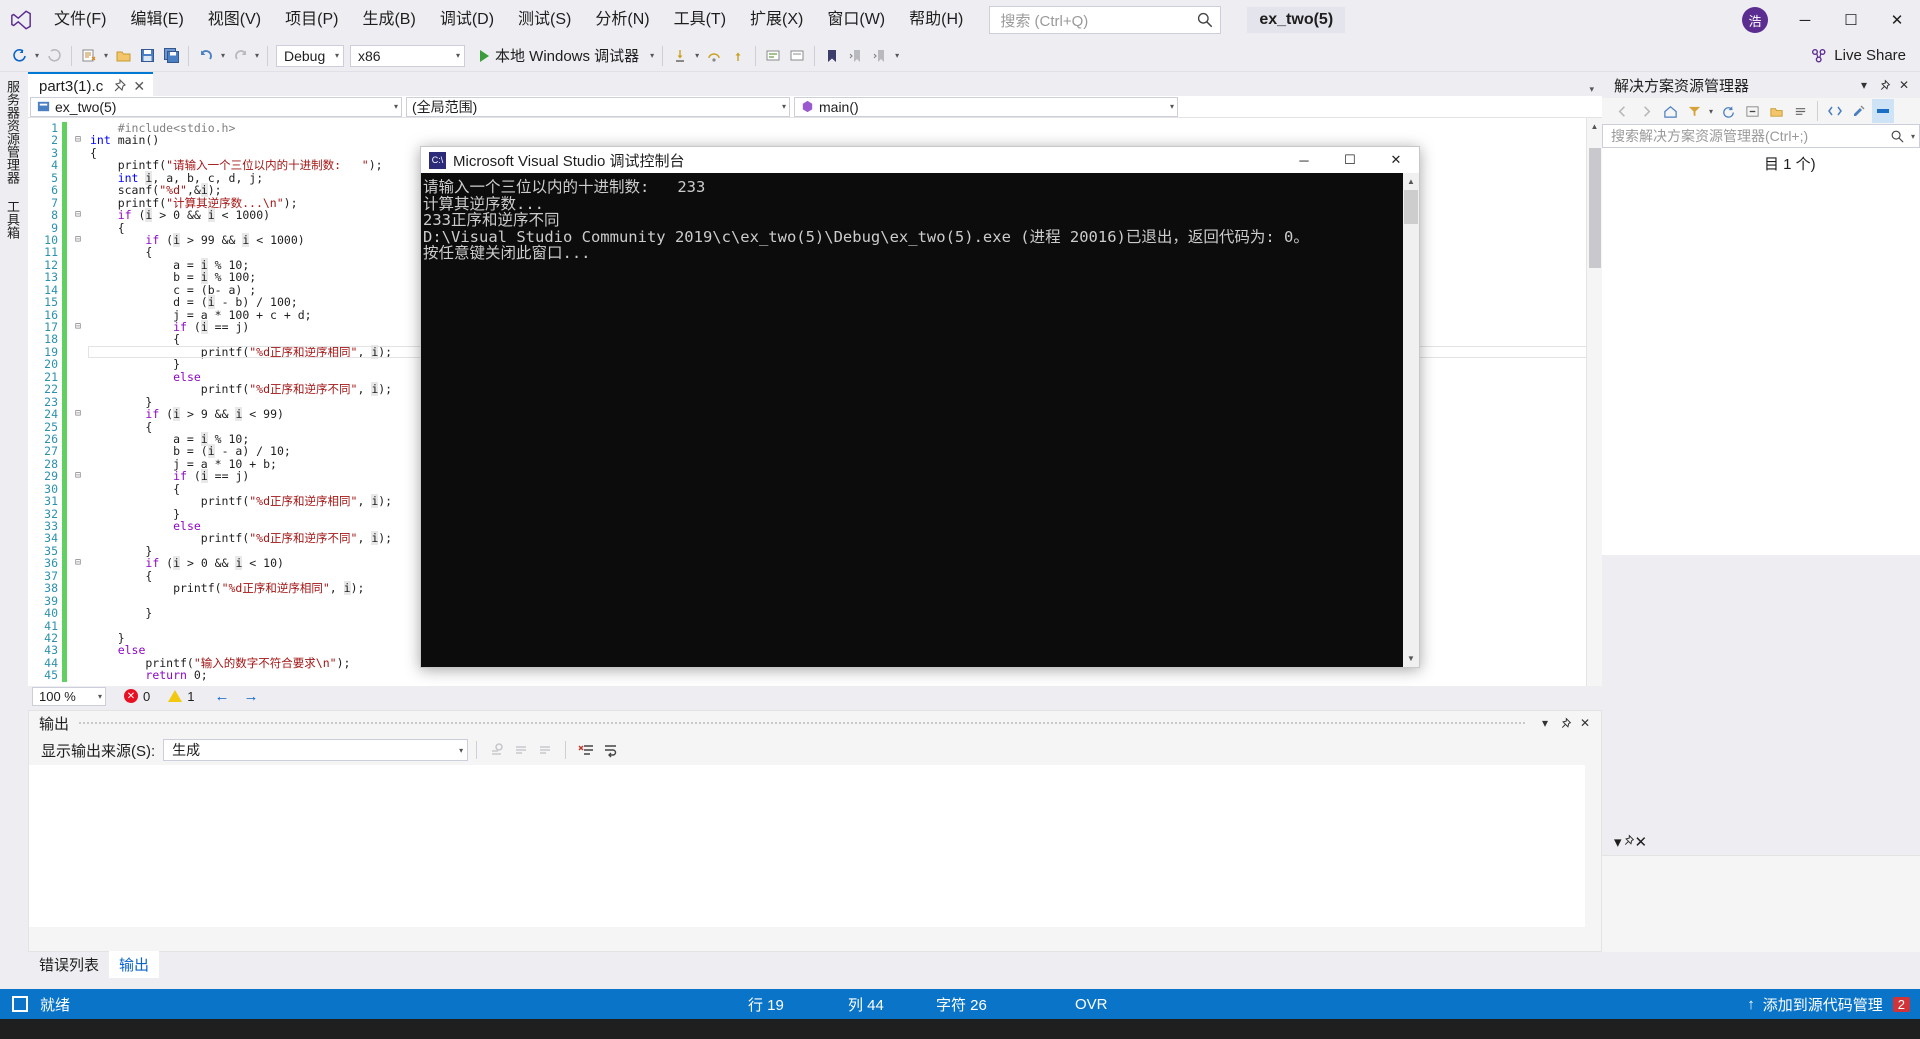 The height and width of the screenshot is (1039, 1920). Describe the element at coordinates (54, 56) in the screenshot. I see `navigate-forward-icon` at that location.